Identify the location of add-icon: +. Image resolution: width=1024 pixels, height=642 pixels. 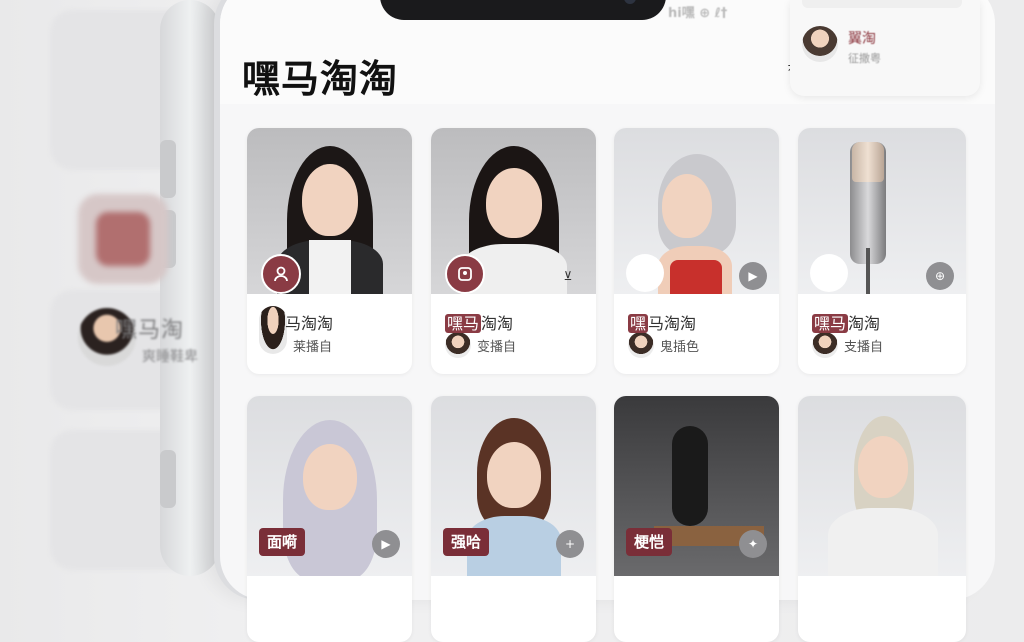
(570, 544).